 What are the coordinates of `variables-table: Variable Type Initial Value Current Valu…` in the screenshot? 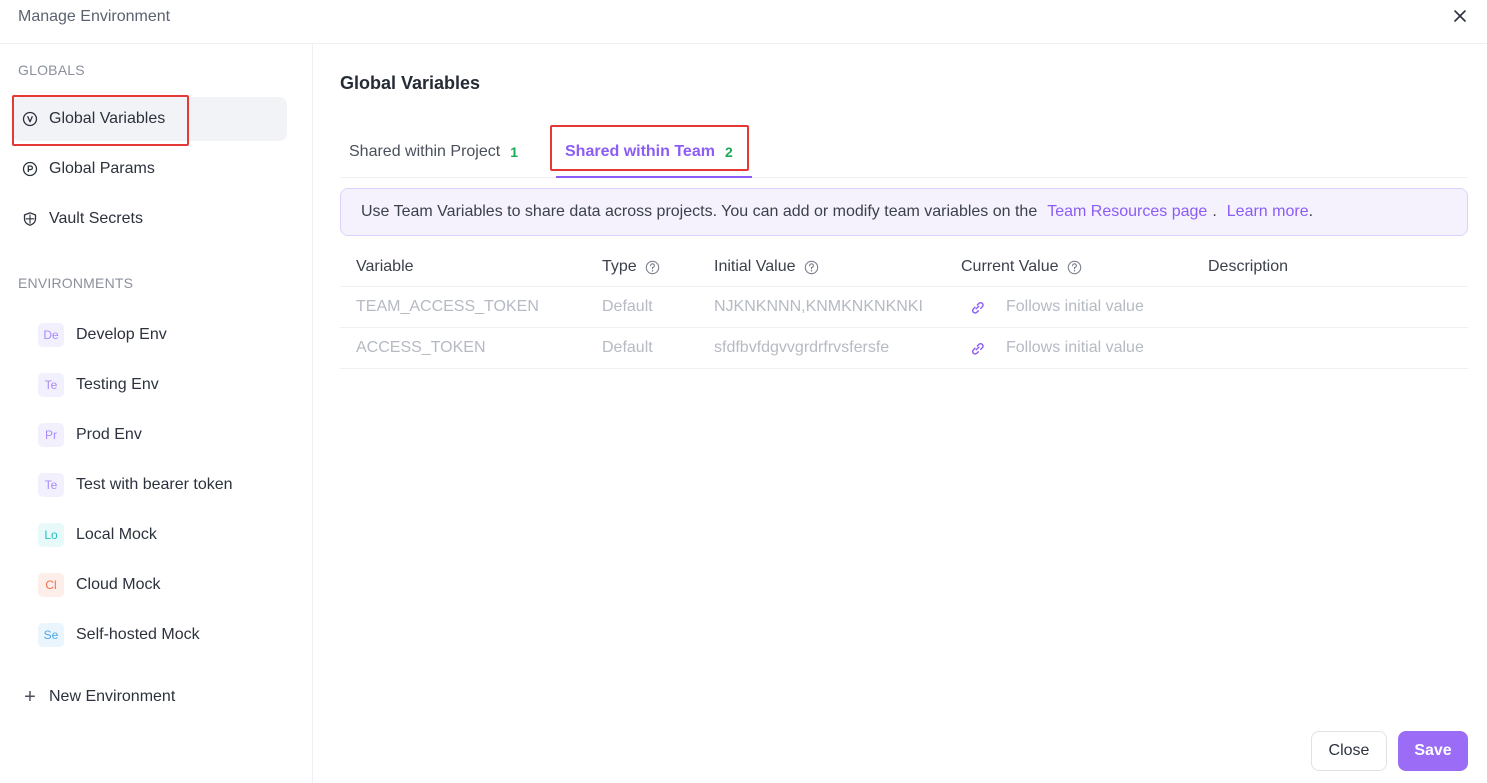 It's located at (904, 308).